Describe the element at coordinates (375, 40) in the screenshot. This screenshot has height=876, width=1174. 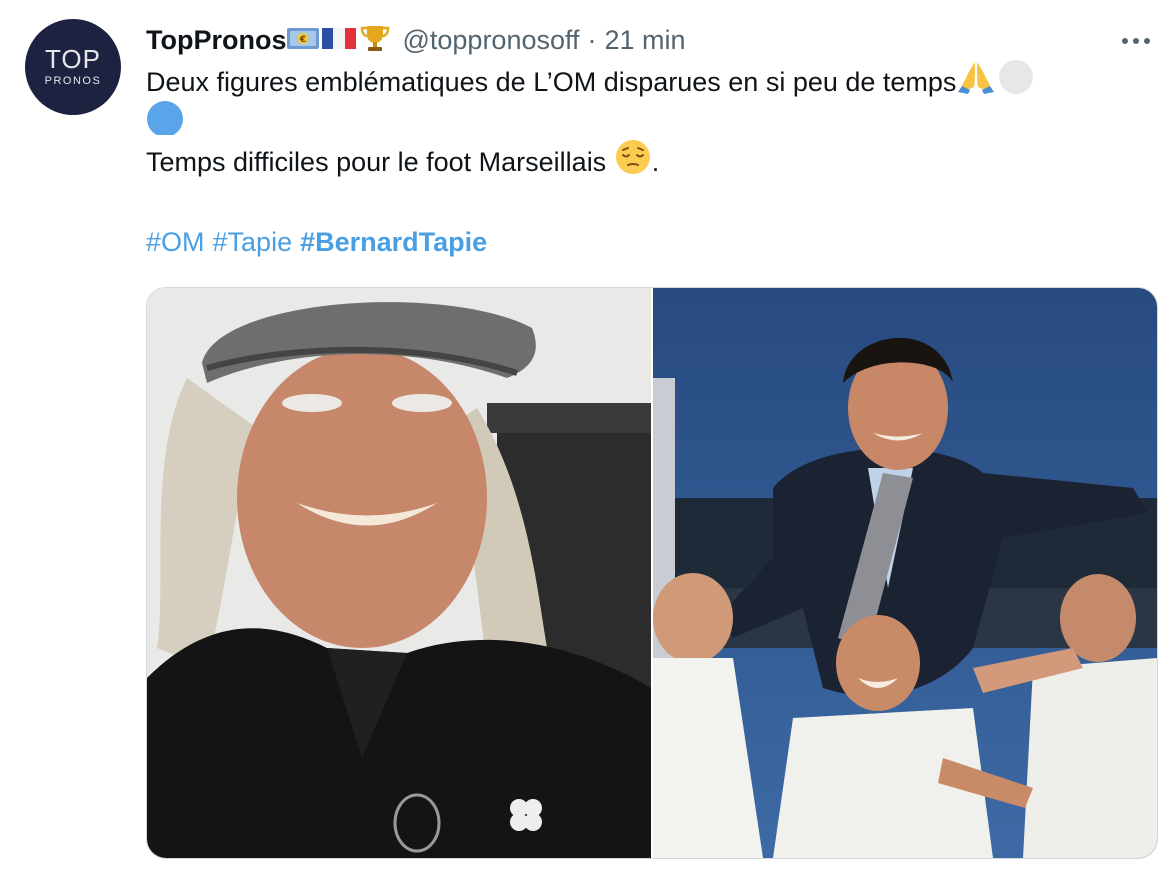
I see `trophy-icon` at that location.